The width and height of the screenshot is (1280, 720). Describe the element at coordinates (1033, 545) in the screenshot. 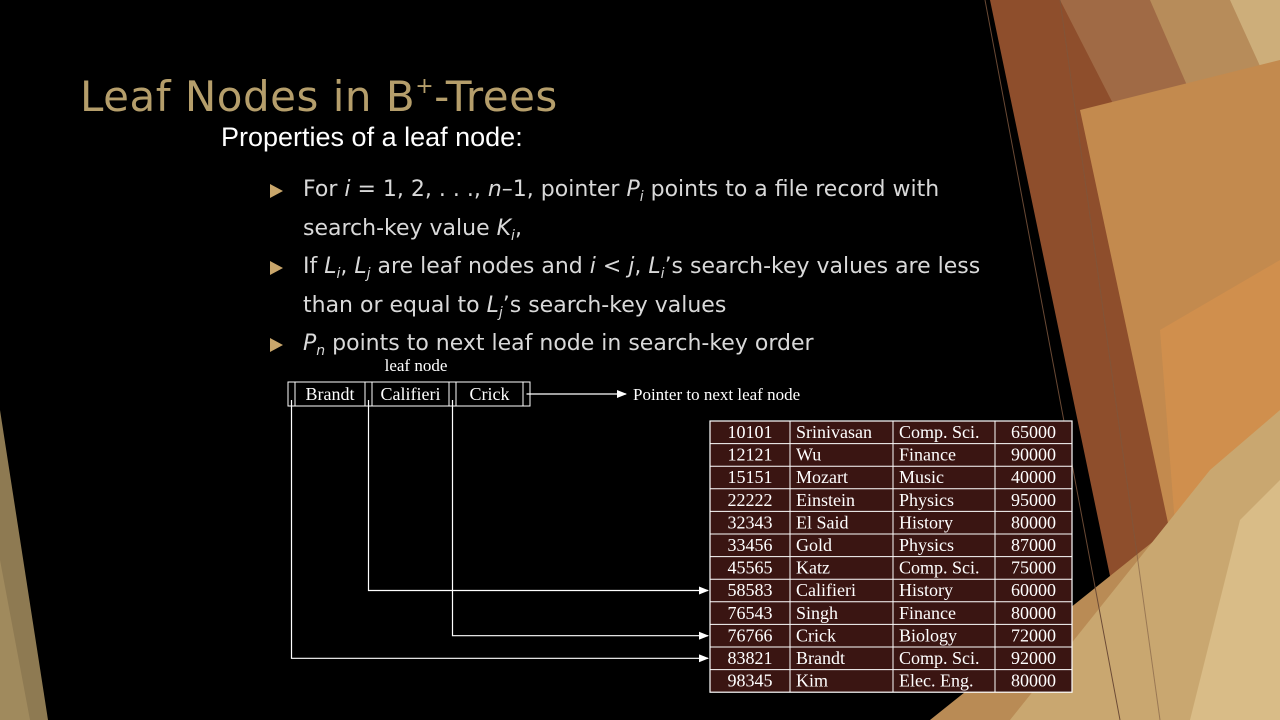

I see `table-cell: 87000` at that location.